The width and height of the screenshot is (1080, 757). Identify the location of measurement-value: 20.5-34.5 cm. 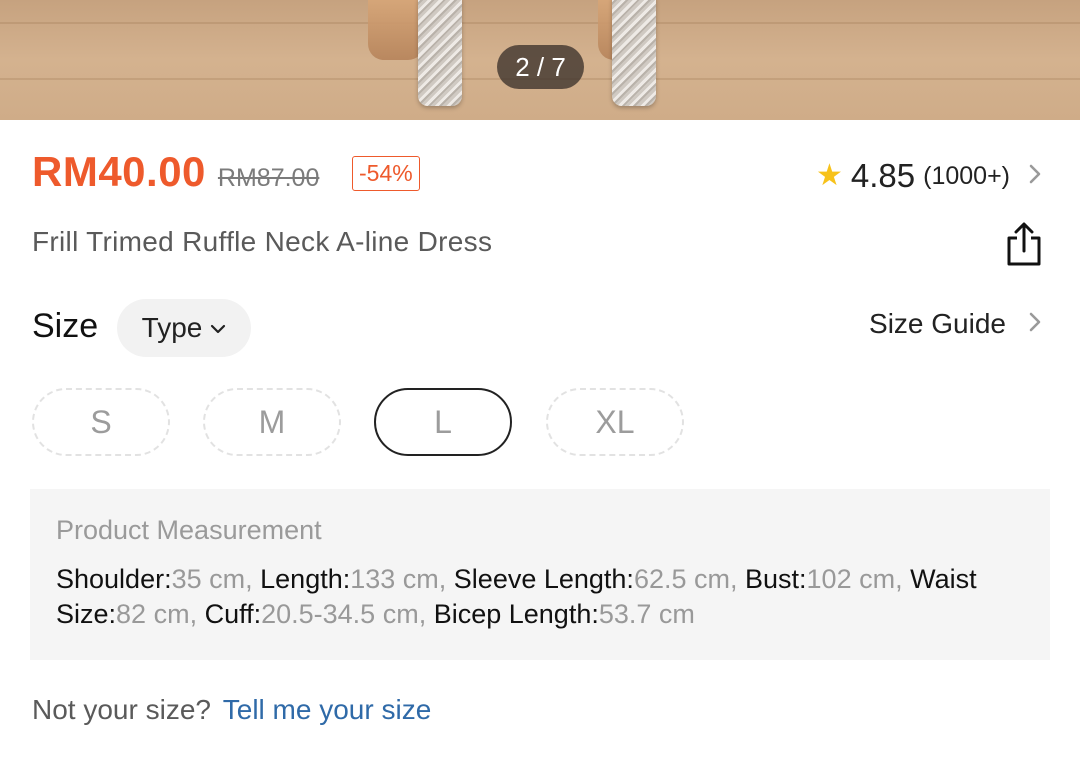
(340, 614).